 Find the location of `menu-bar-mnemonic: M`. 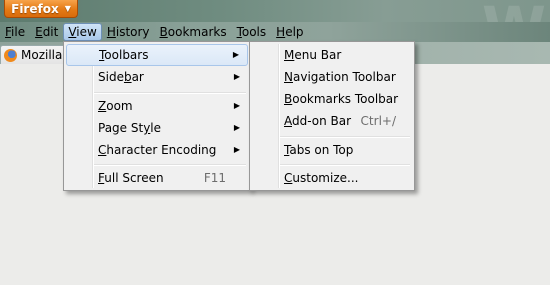

menu-bar-mnemonic: M is located at coordinates (289, 55).